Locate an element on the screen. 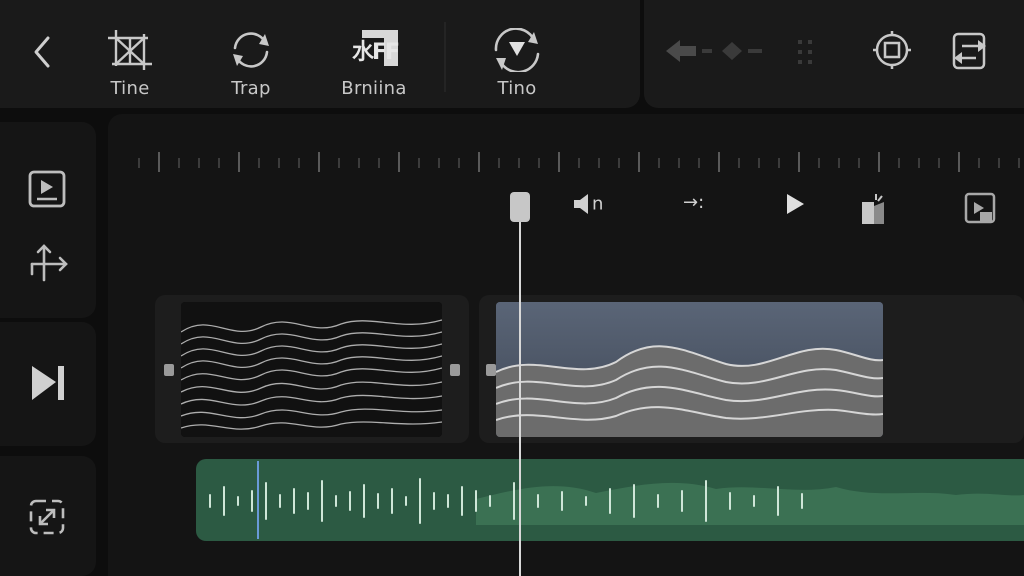  audio-track is located at coordinates (610, 500).